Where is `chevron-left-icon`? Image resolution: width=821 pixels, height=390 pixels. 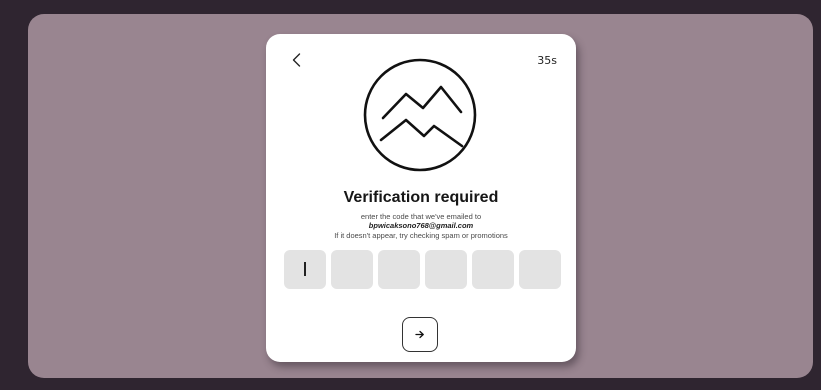 chevron-left-icon is located at coordinates (296, 60).